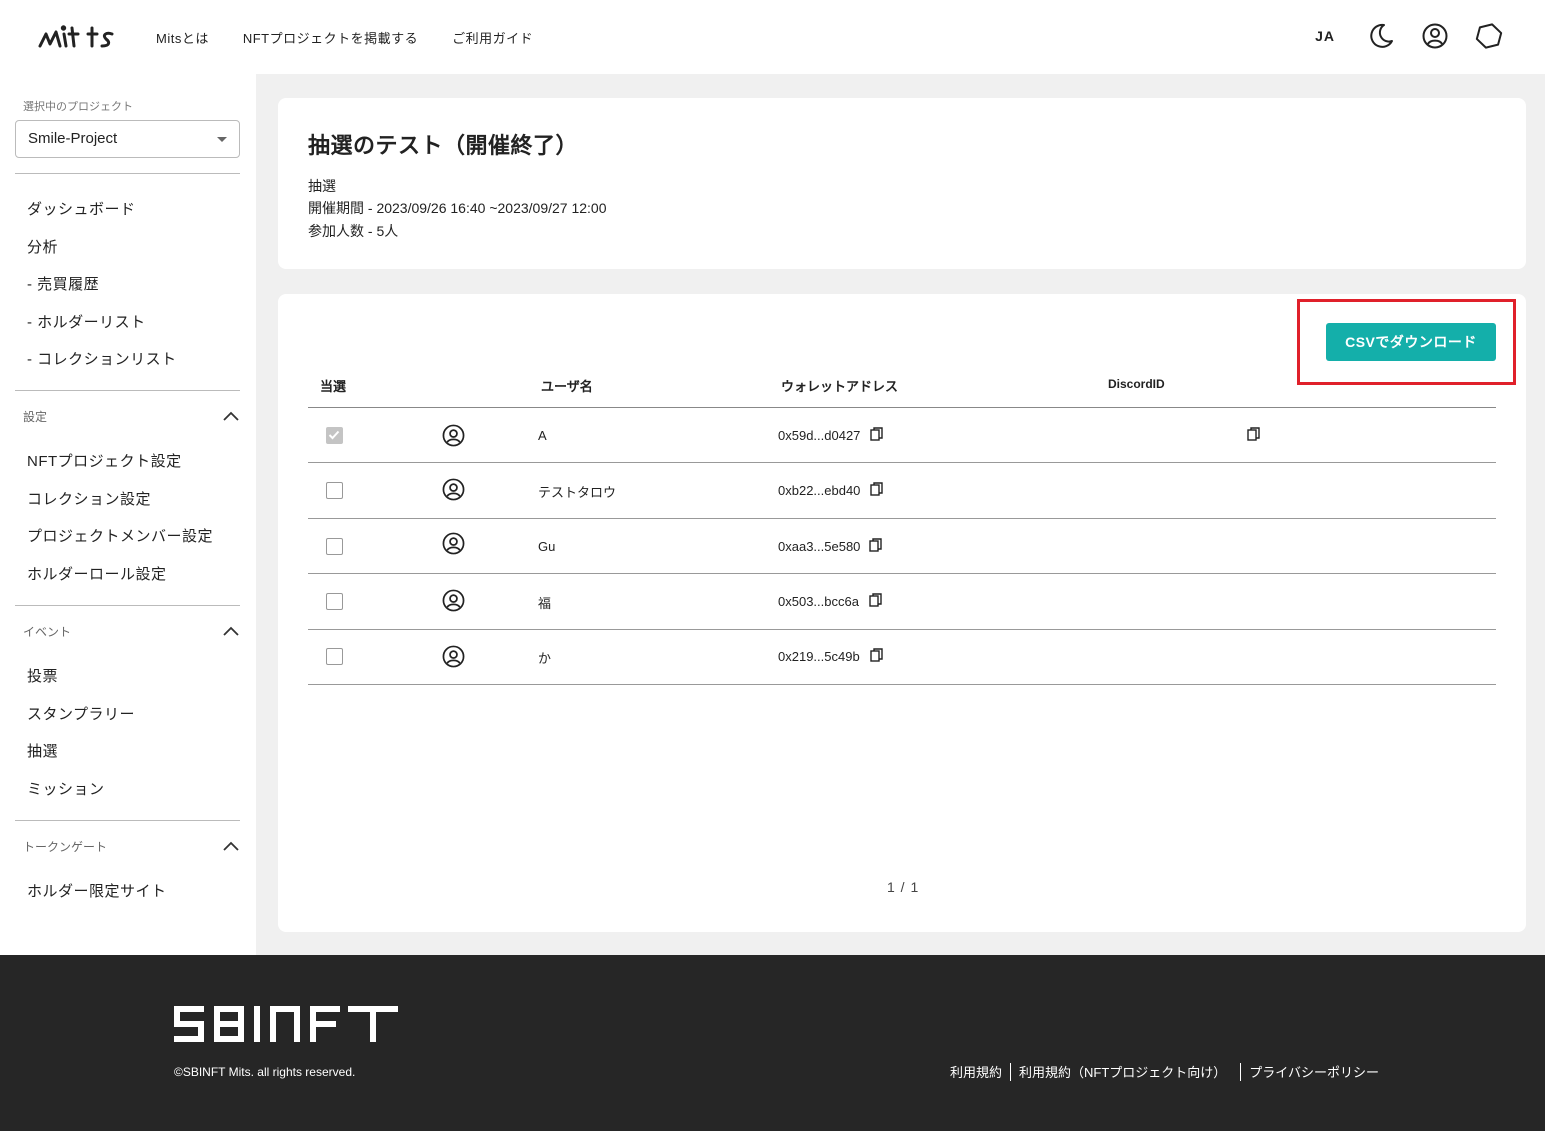 The height and width of the screenshot is (1131, 1545). Describe the element at coordinates (542, 435) in the screenshot. I see `username: A` at that location.